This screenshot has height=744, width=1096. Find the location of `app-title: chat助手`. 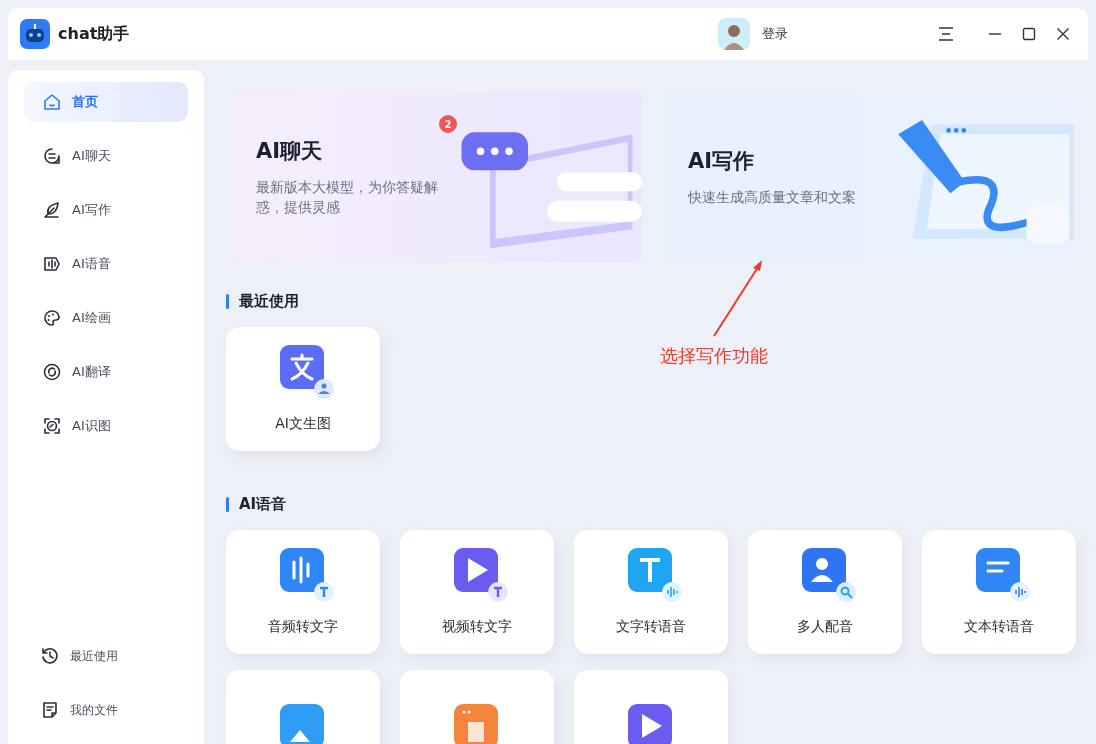

app-title: chat助手 is located at coordinates (94, 34).